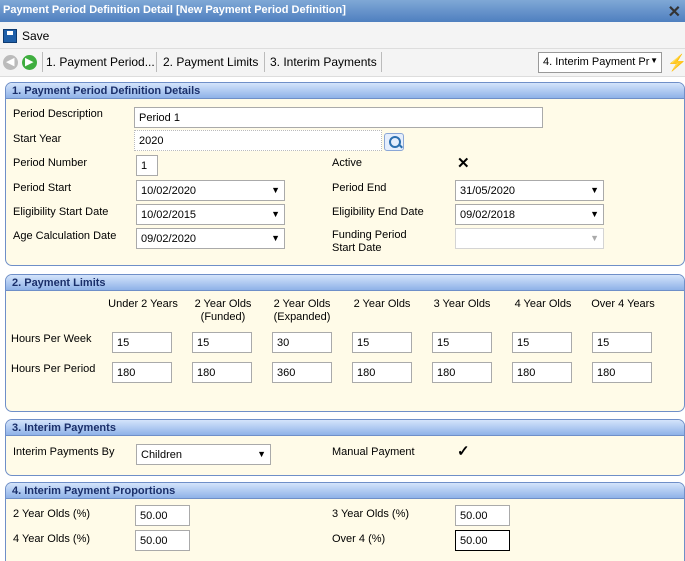 This screenshot has width=685, height=561. What do you see at coordinates (359, 188) in the screenshot?
I see `period-end-label: Period End` at bounding box center [359, 188].